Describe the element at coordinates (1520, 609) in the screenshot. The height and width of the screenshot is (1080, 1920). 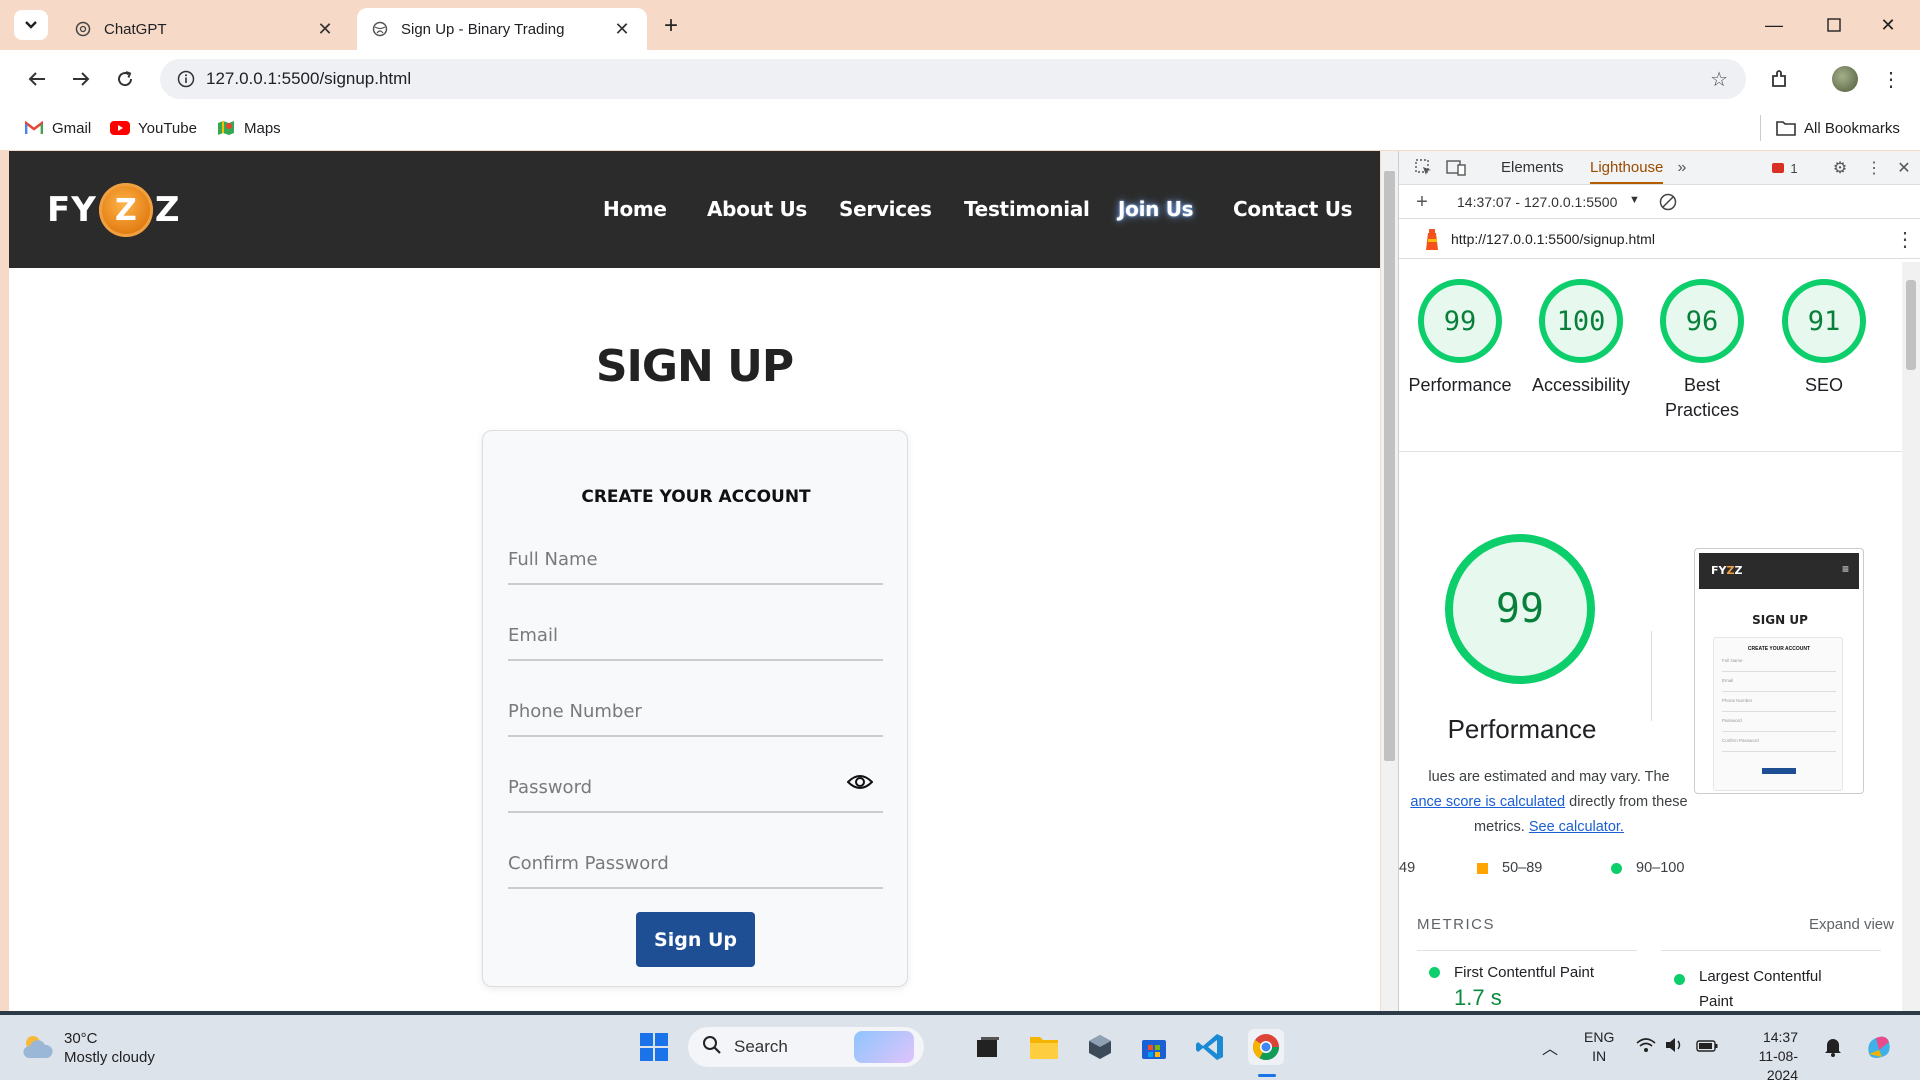
I see `performance-gauge: 99` at that location.